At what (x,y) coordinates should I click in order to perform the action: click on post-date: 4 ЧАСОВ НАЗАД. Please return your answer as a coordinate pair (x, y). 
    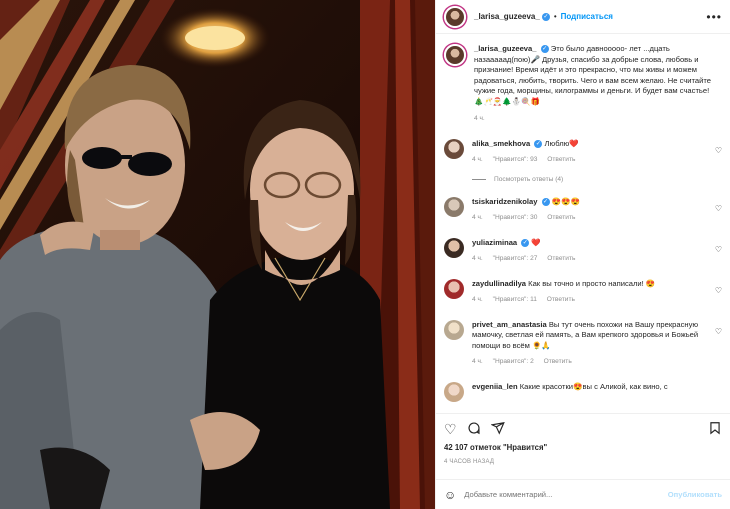
    Looking at the image, I should click on (583, 463).